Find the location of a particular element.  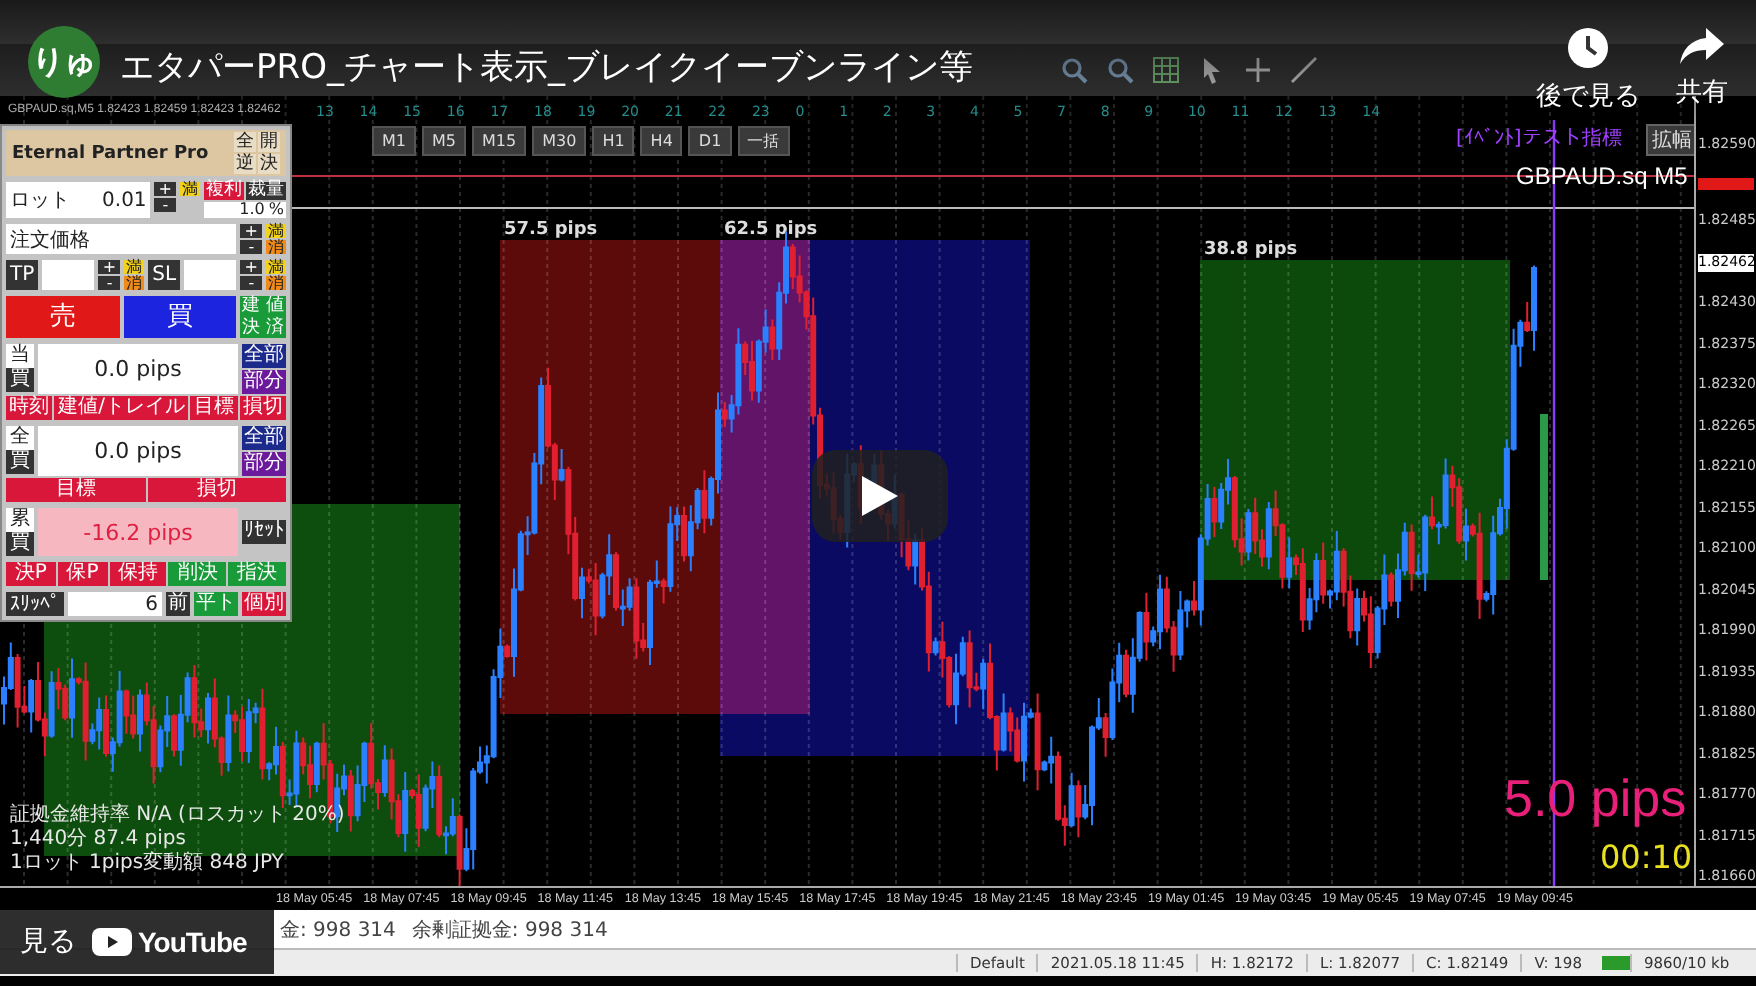

stop-label: TP is located at coordinates (22, 275).